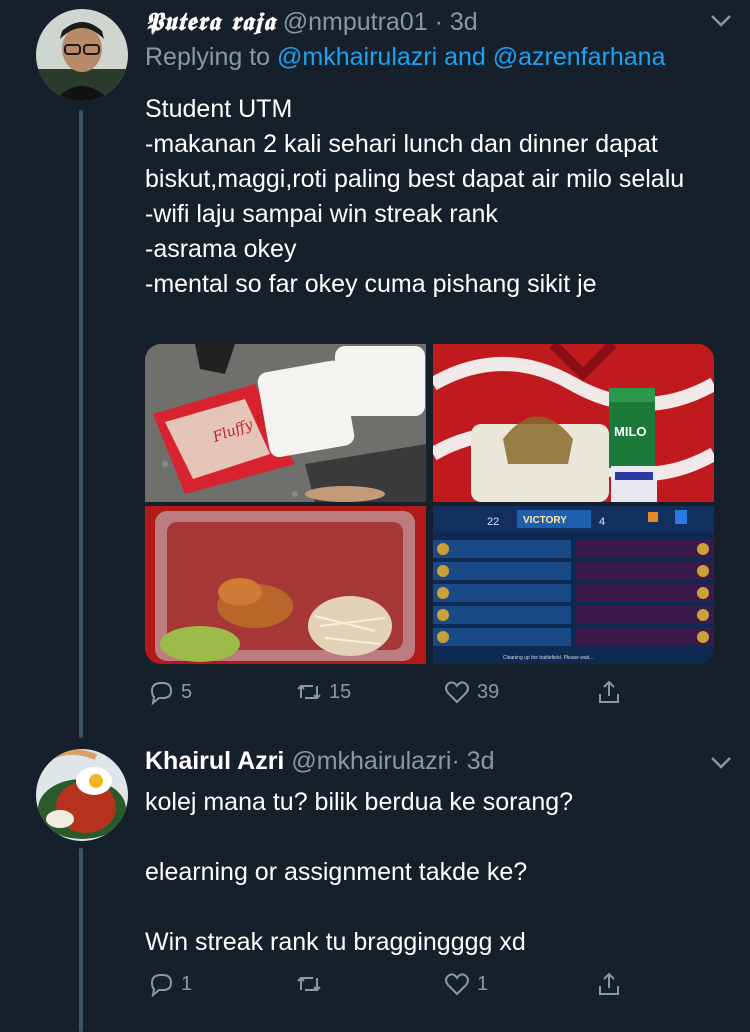 This screenshot has height=1032, width=750. I want to click on like-count: 39, so click(488, 691).